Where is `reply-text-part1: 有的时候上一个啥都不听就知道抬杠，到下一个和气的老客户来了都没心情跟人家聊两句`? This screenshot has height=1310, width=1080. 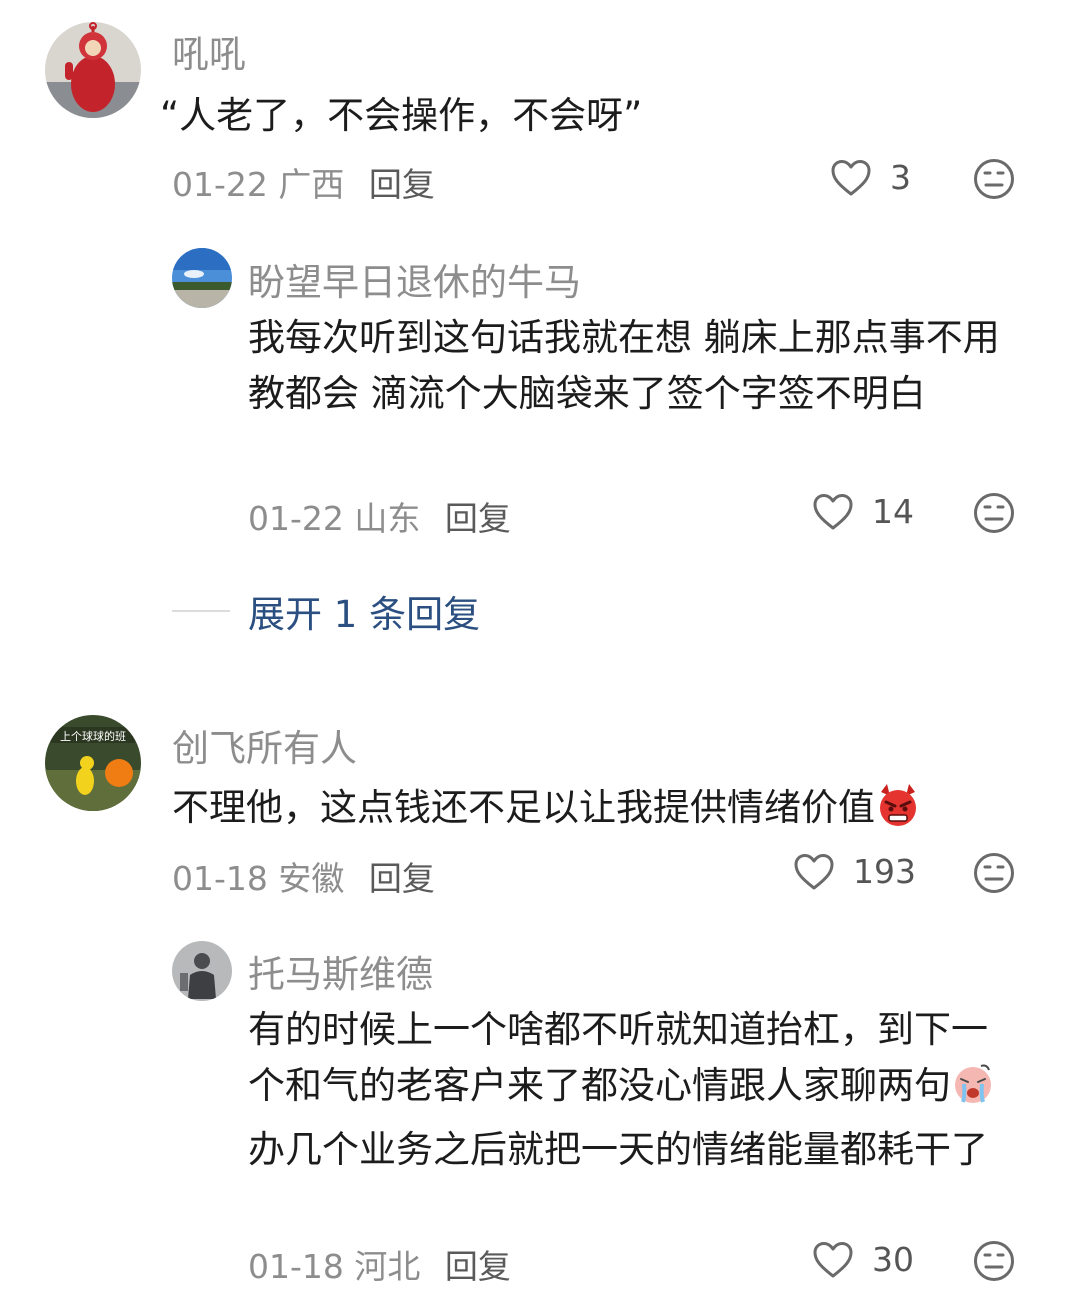
reply-text-part1: 有的时候上一个啥都不听就知道抬杠，到下一个和气的老客户来了都没心情跟人家聊两句 is located at coordinates (618, 1057).